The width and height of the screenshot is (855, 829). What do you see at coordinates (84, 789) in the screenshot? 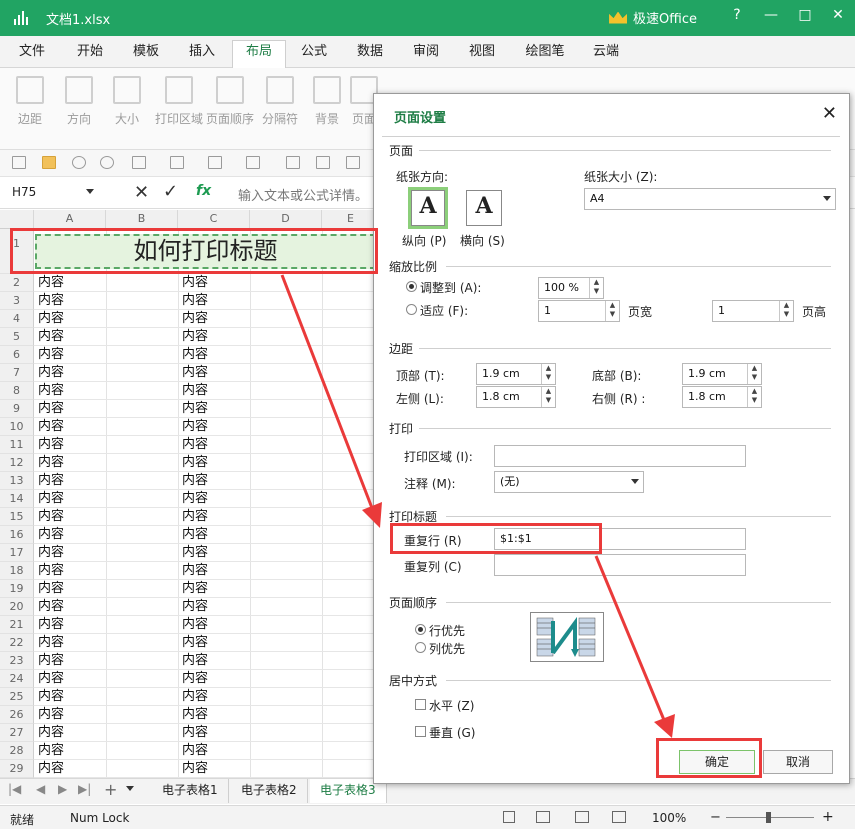
I see `sheet-last-icon: ▶|` at bounding box center [84, 789].